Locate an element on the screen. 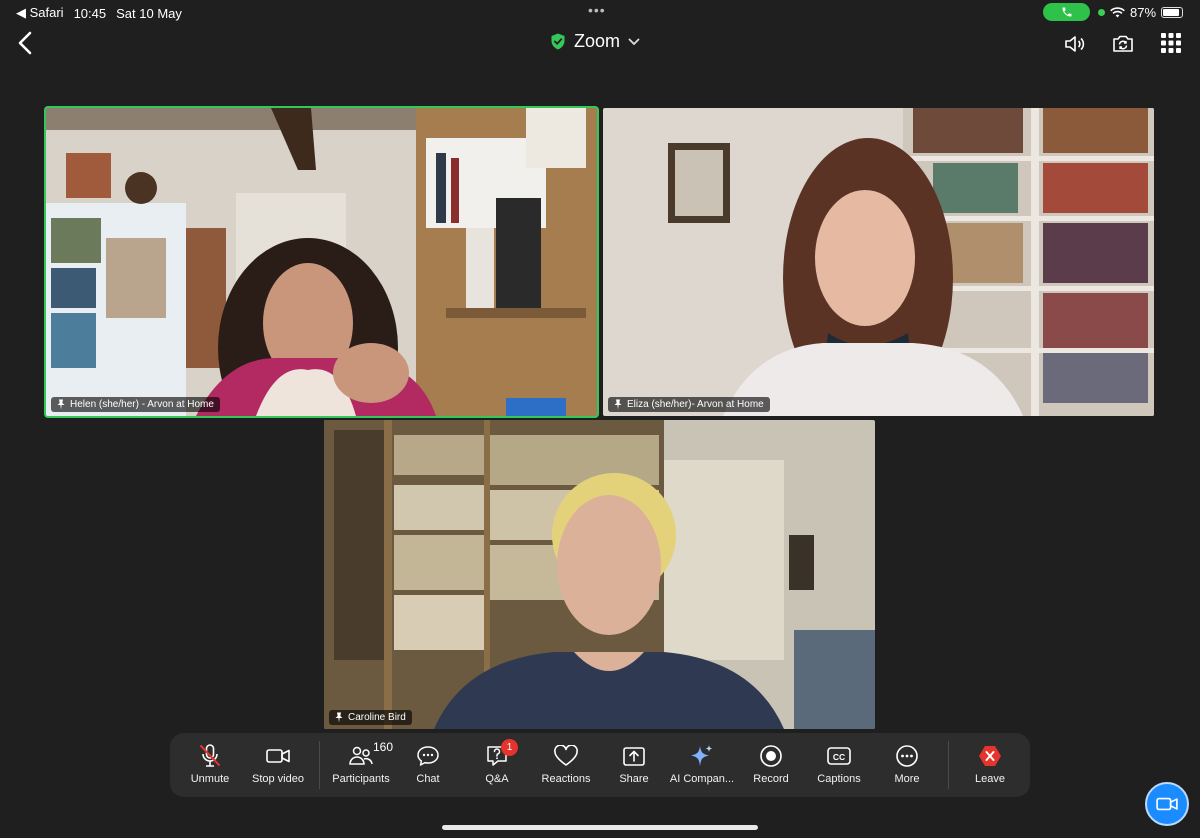 The width and height of the screenshot is (1200, 838). status-bar: ◀ Safari 10:45 Sat 10 May ••• 87% is located at coordinates (600, 12).